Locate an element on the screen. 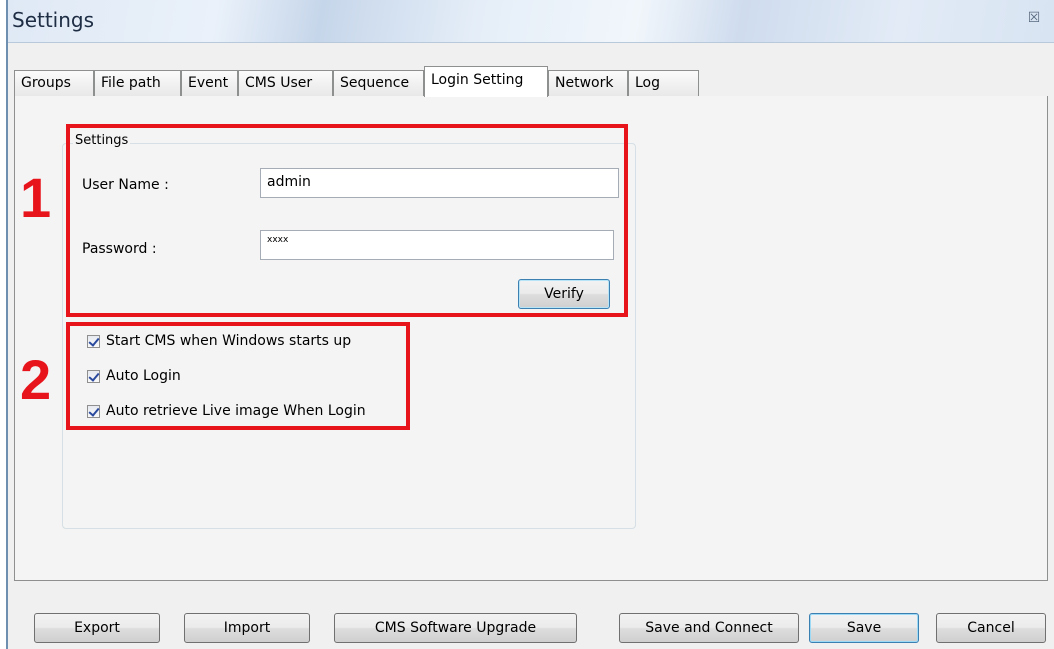  tab-file-path: File path is located at coordinates (137, 83).